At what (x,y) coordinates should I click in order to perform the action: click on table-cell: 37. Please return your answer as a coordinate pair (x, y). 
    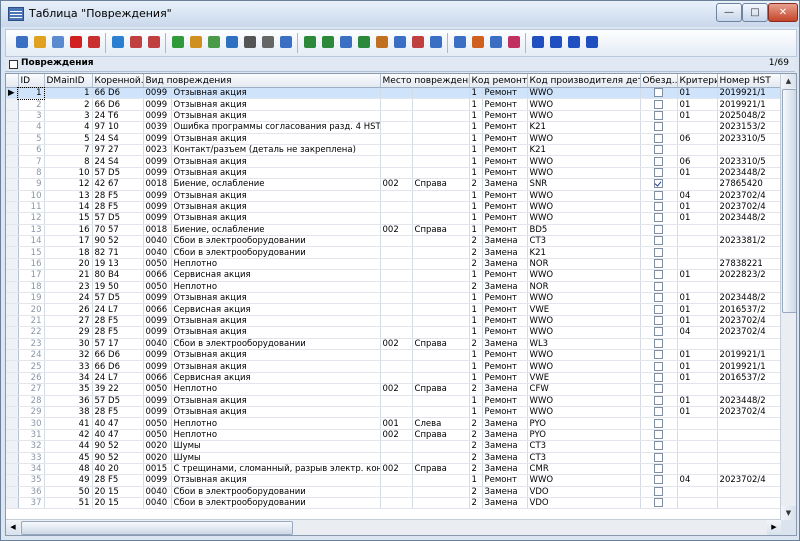
    Looking at the image, I should click on (31, 503).